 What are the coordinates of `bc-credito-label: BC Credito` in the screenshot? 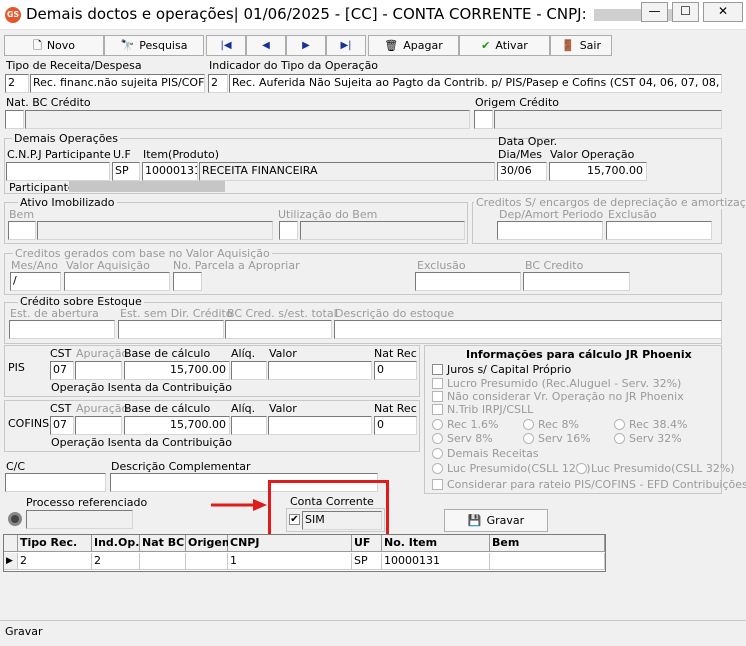 It's located at (554, 265).